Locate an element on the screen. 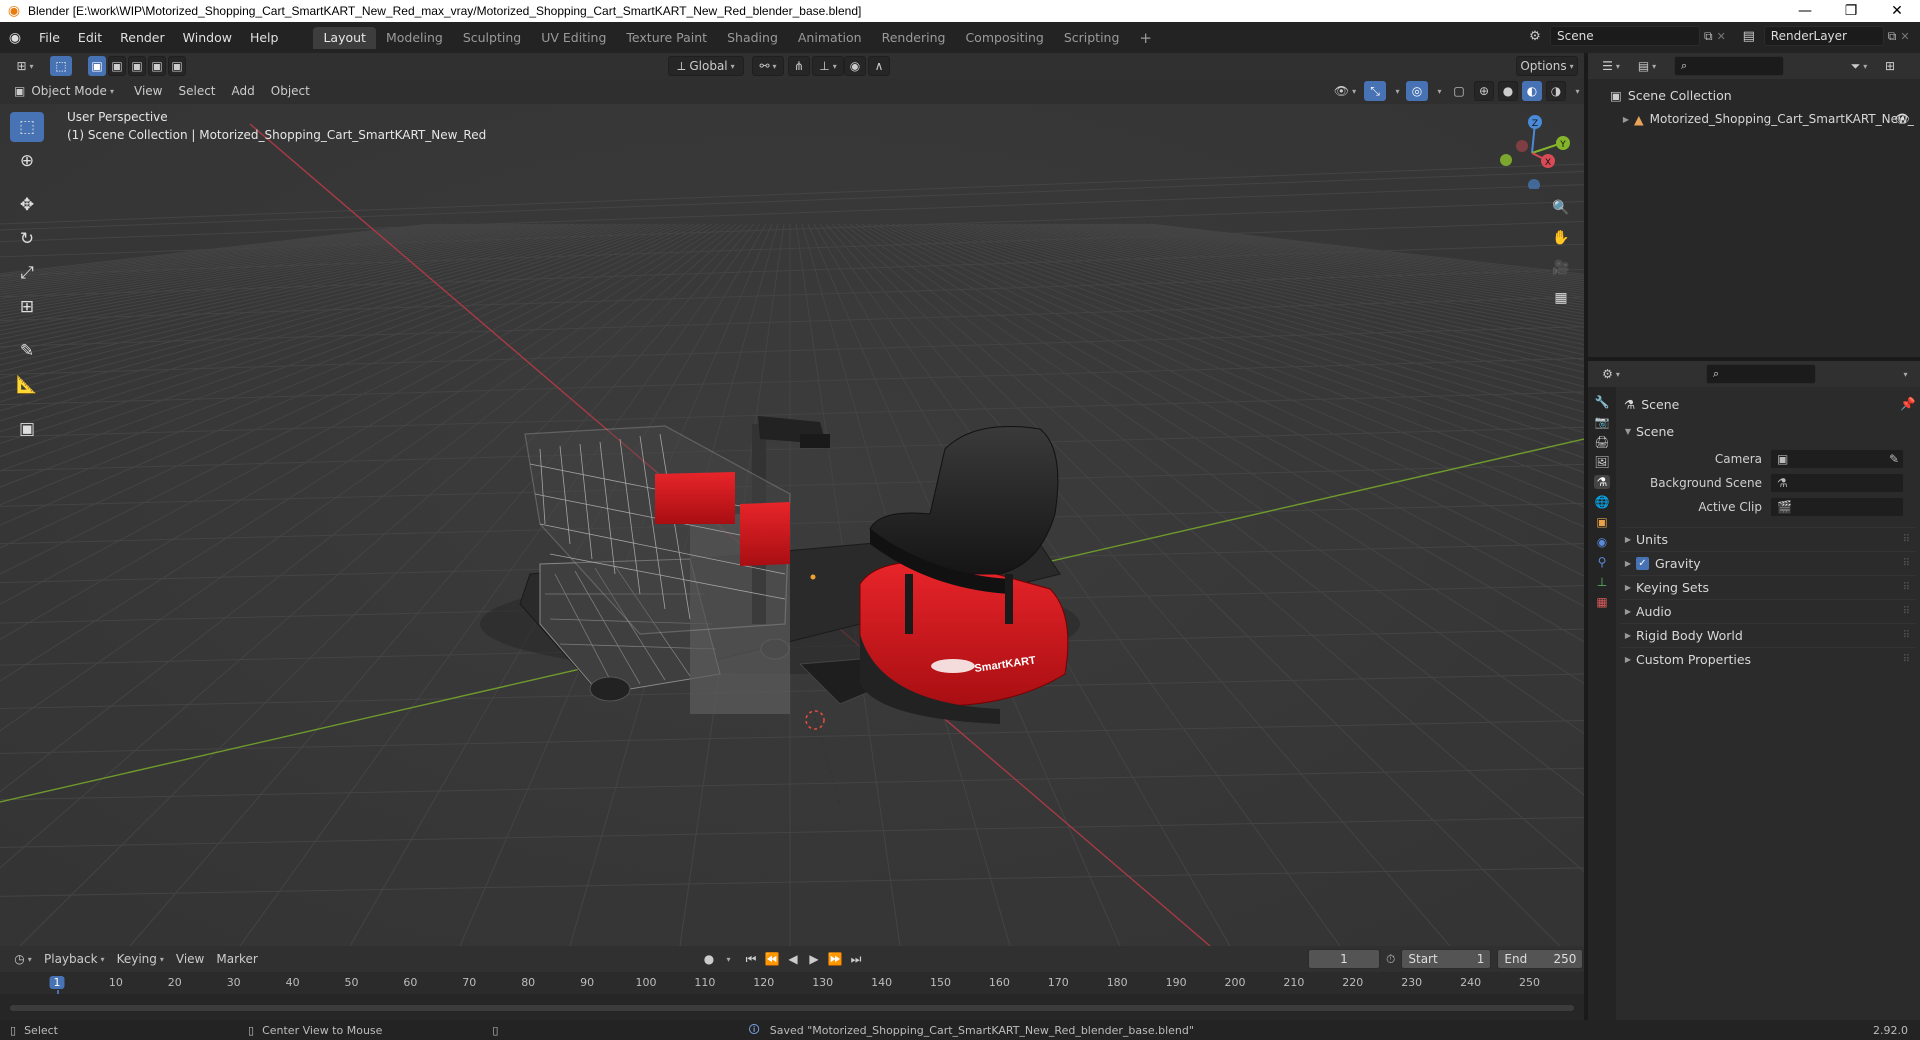 This screenshot has height=1040, width=1920. pan-view-icon: ✋ is located at coordinates (1561, 238).